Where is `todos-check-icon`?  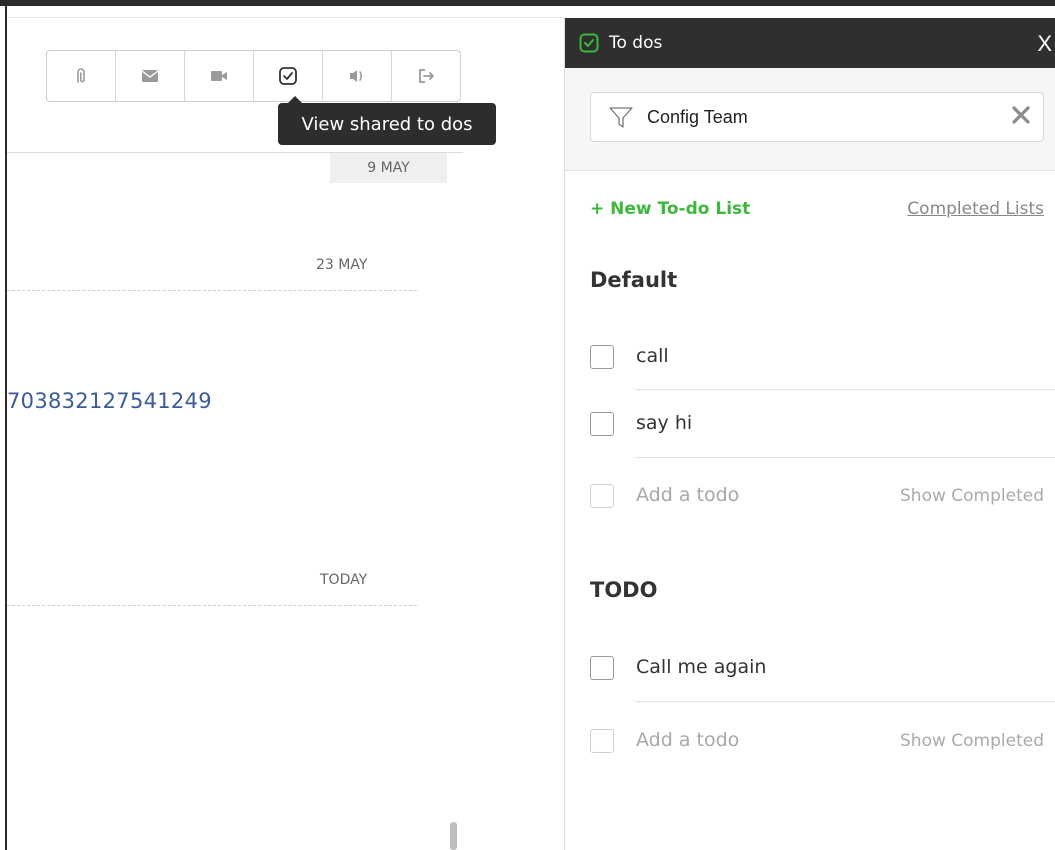
todos-check-icon is located at coordinates (589, 43).